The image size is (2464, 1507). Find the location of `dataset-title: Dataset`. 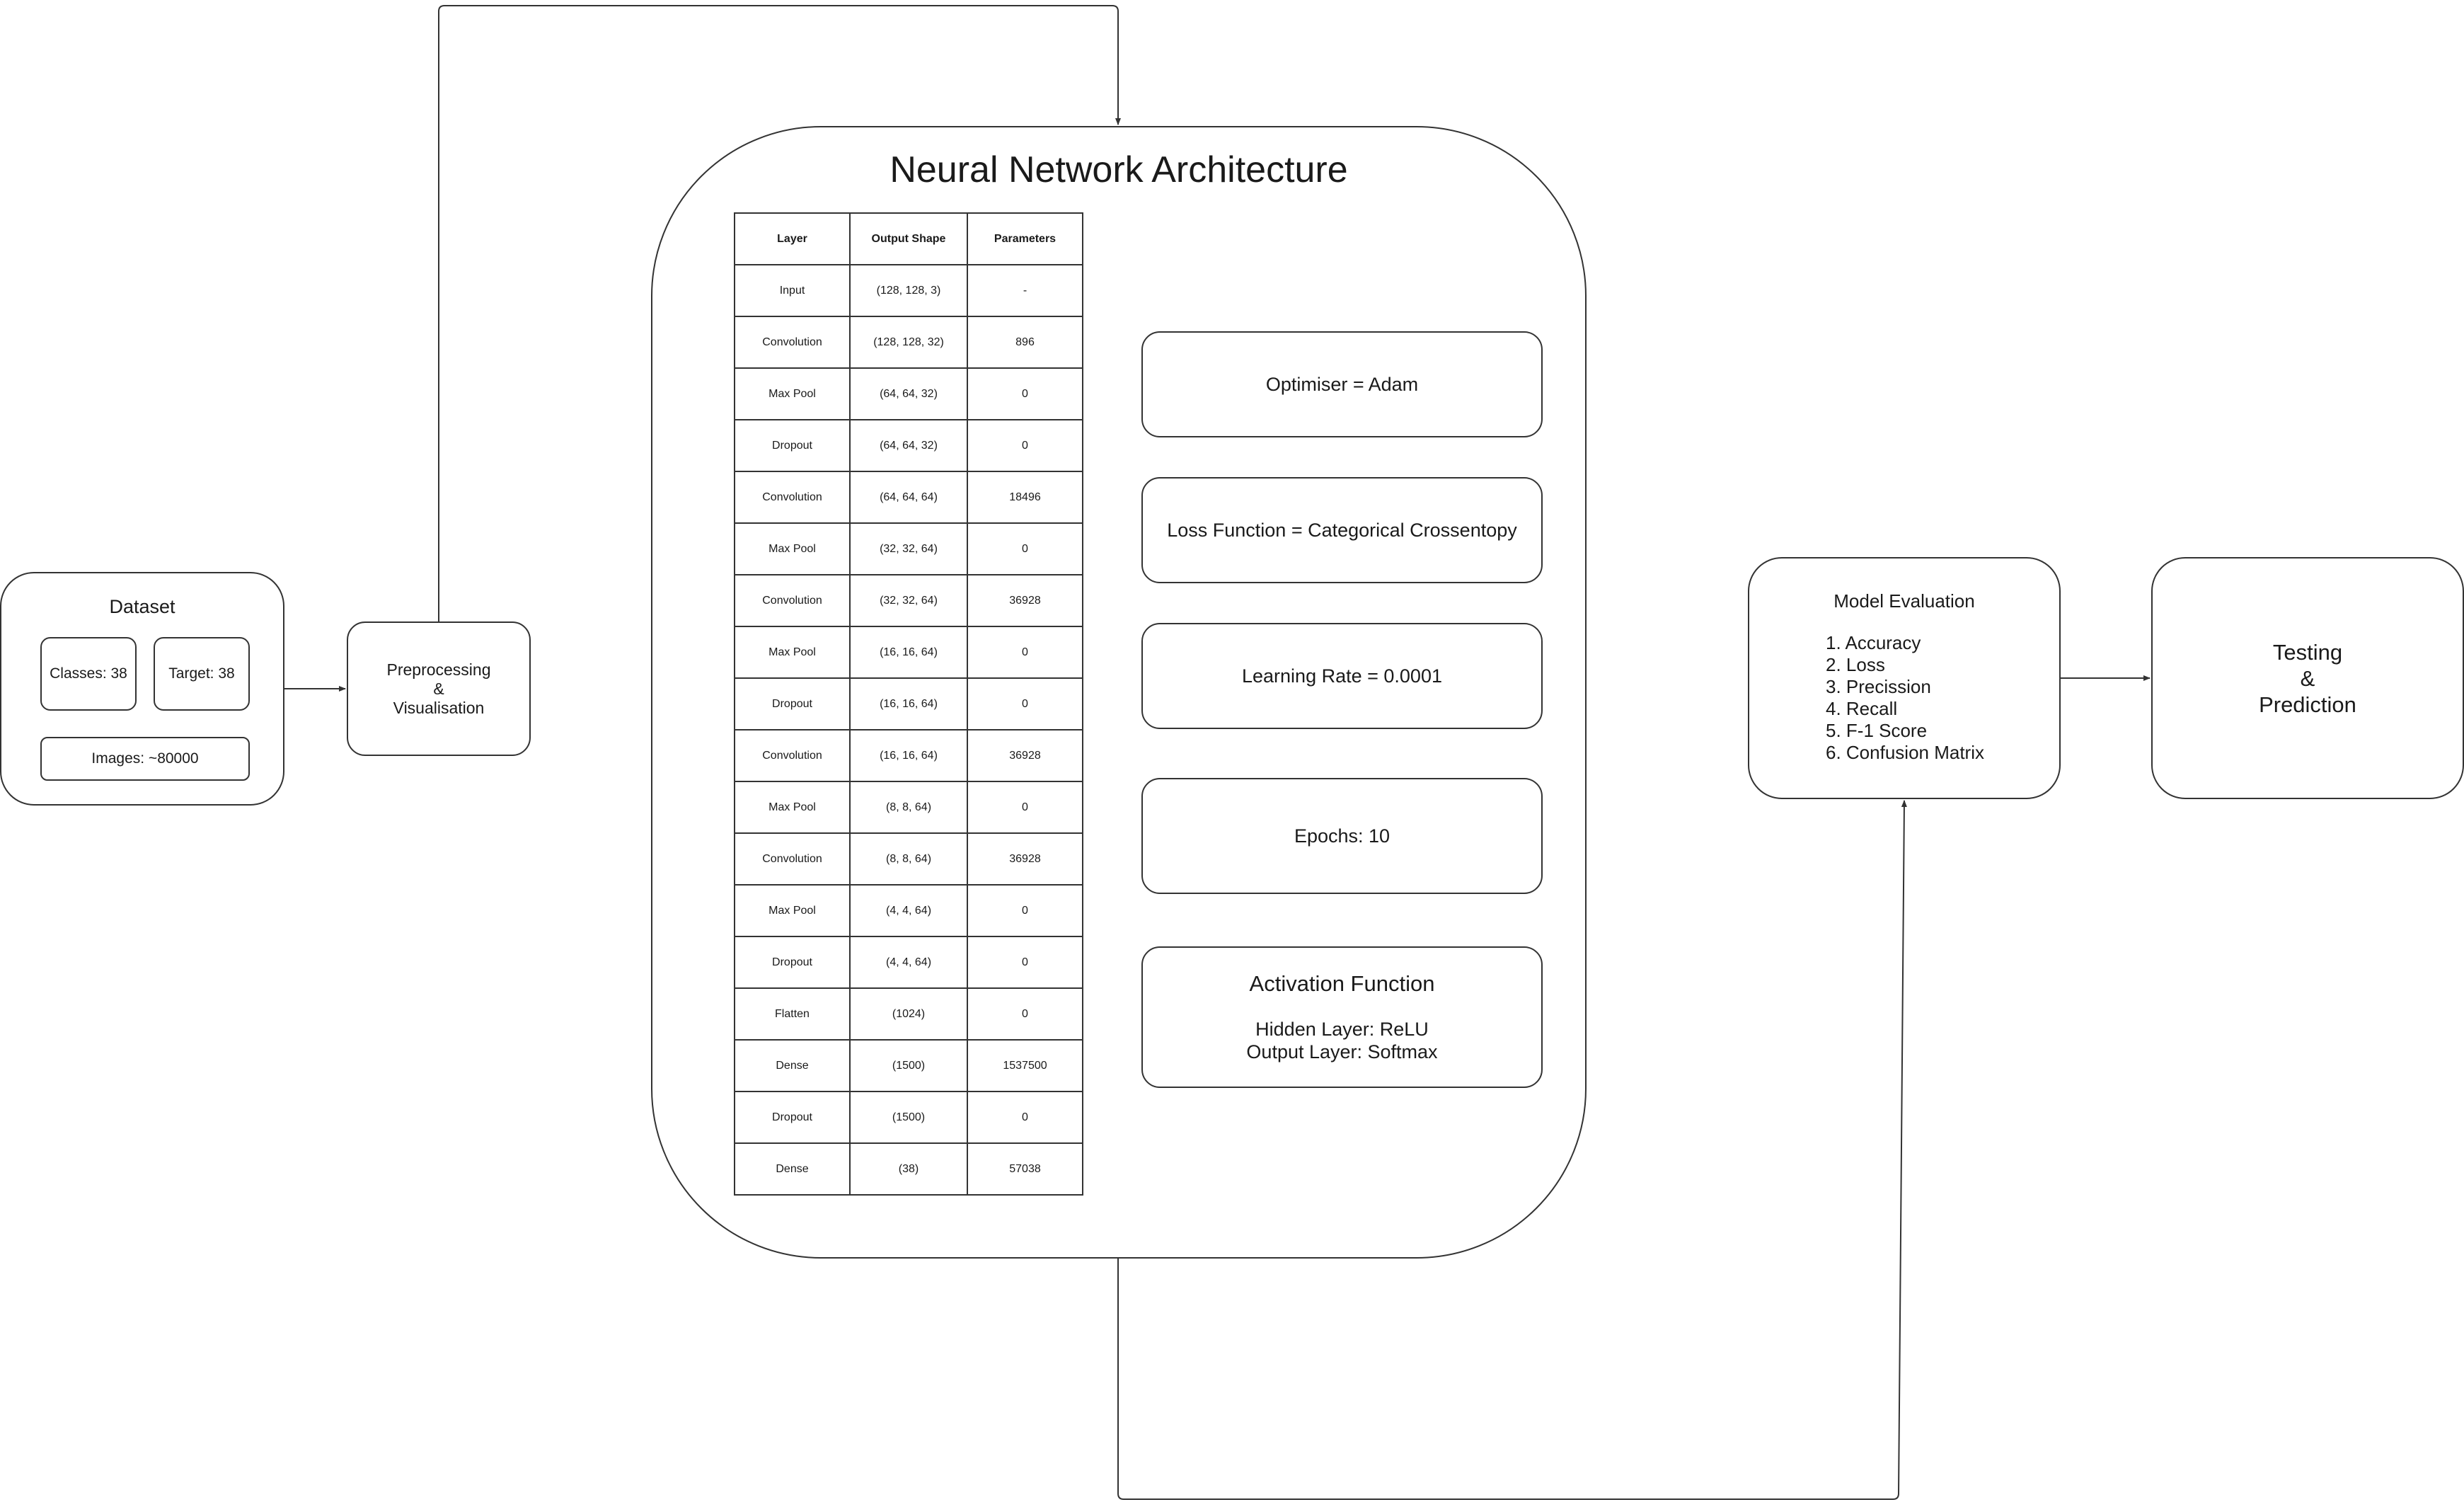

dataset-title: Dataset is located at coordinates (142, 607).